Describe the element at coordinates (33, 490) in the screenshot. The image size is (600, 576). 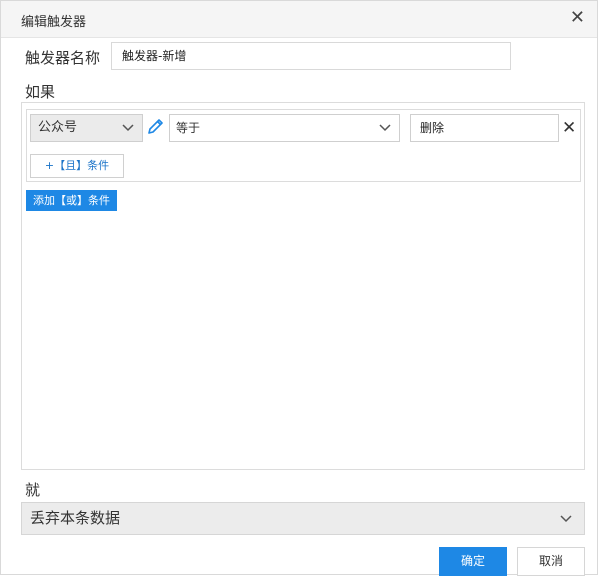
I see `then-section-label: 就` at that location.